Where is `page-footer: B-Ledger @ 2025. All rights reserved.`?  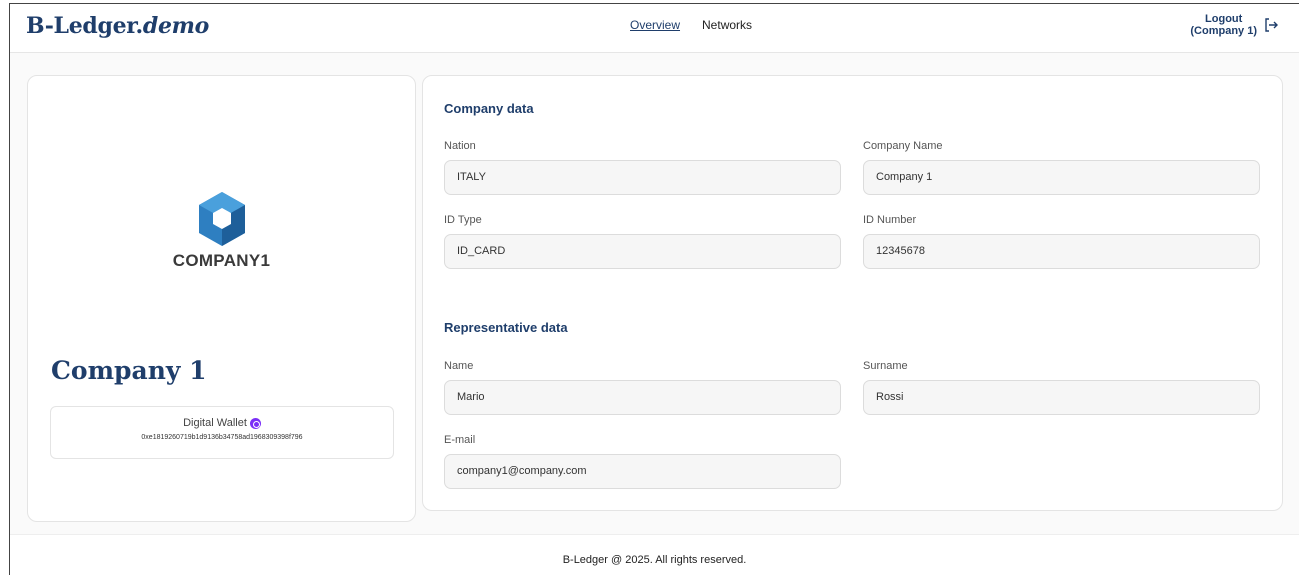 page-footer: B-Ledger @ 2025. All rights reserved. is located at coordinates (654, 554).